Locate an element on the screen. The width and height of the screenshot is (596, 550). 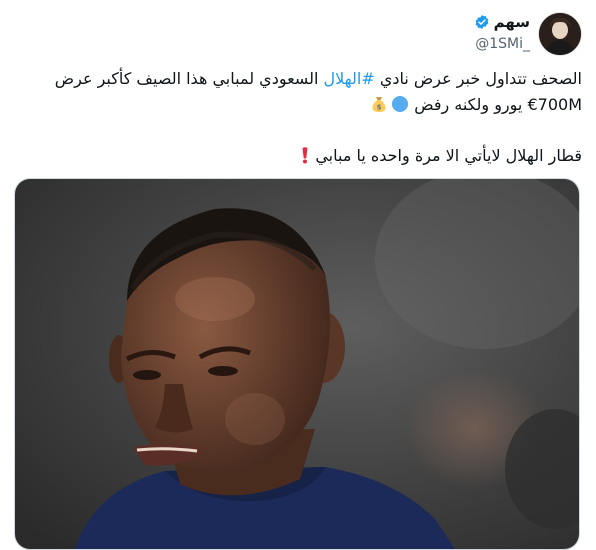
money-bag-emoji: $ is located at coordinates (379, 108).